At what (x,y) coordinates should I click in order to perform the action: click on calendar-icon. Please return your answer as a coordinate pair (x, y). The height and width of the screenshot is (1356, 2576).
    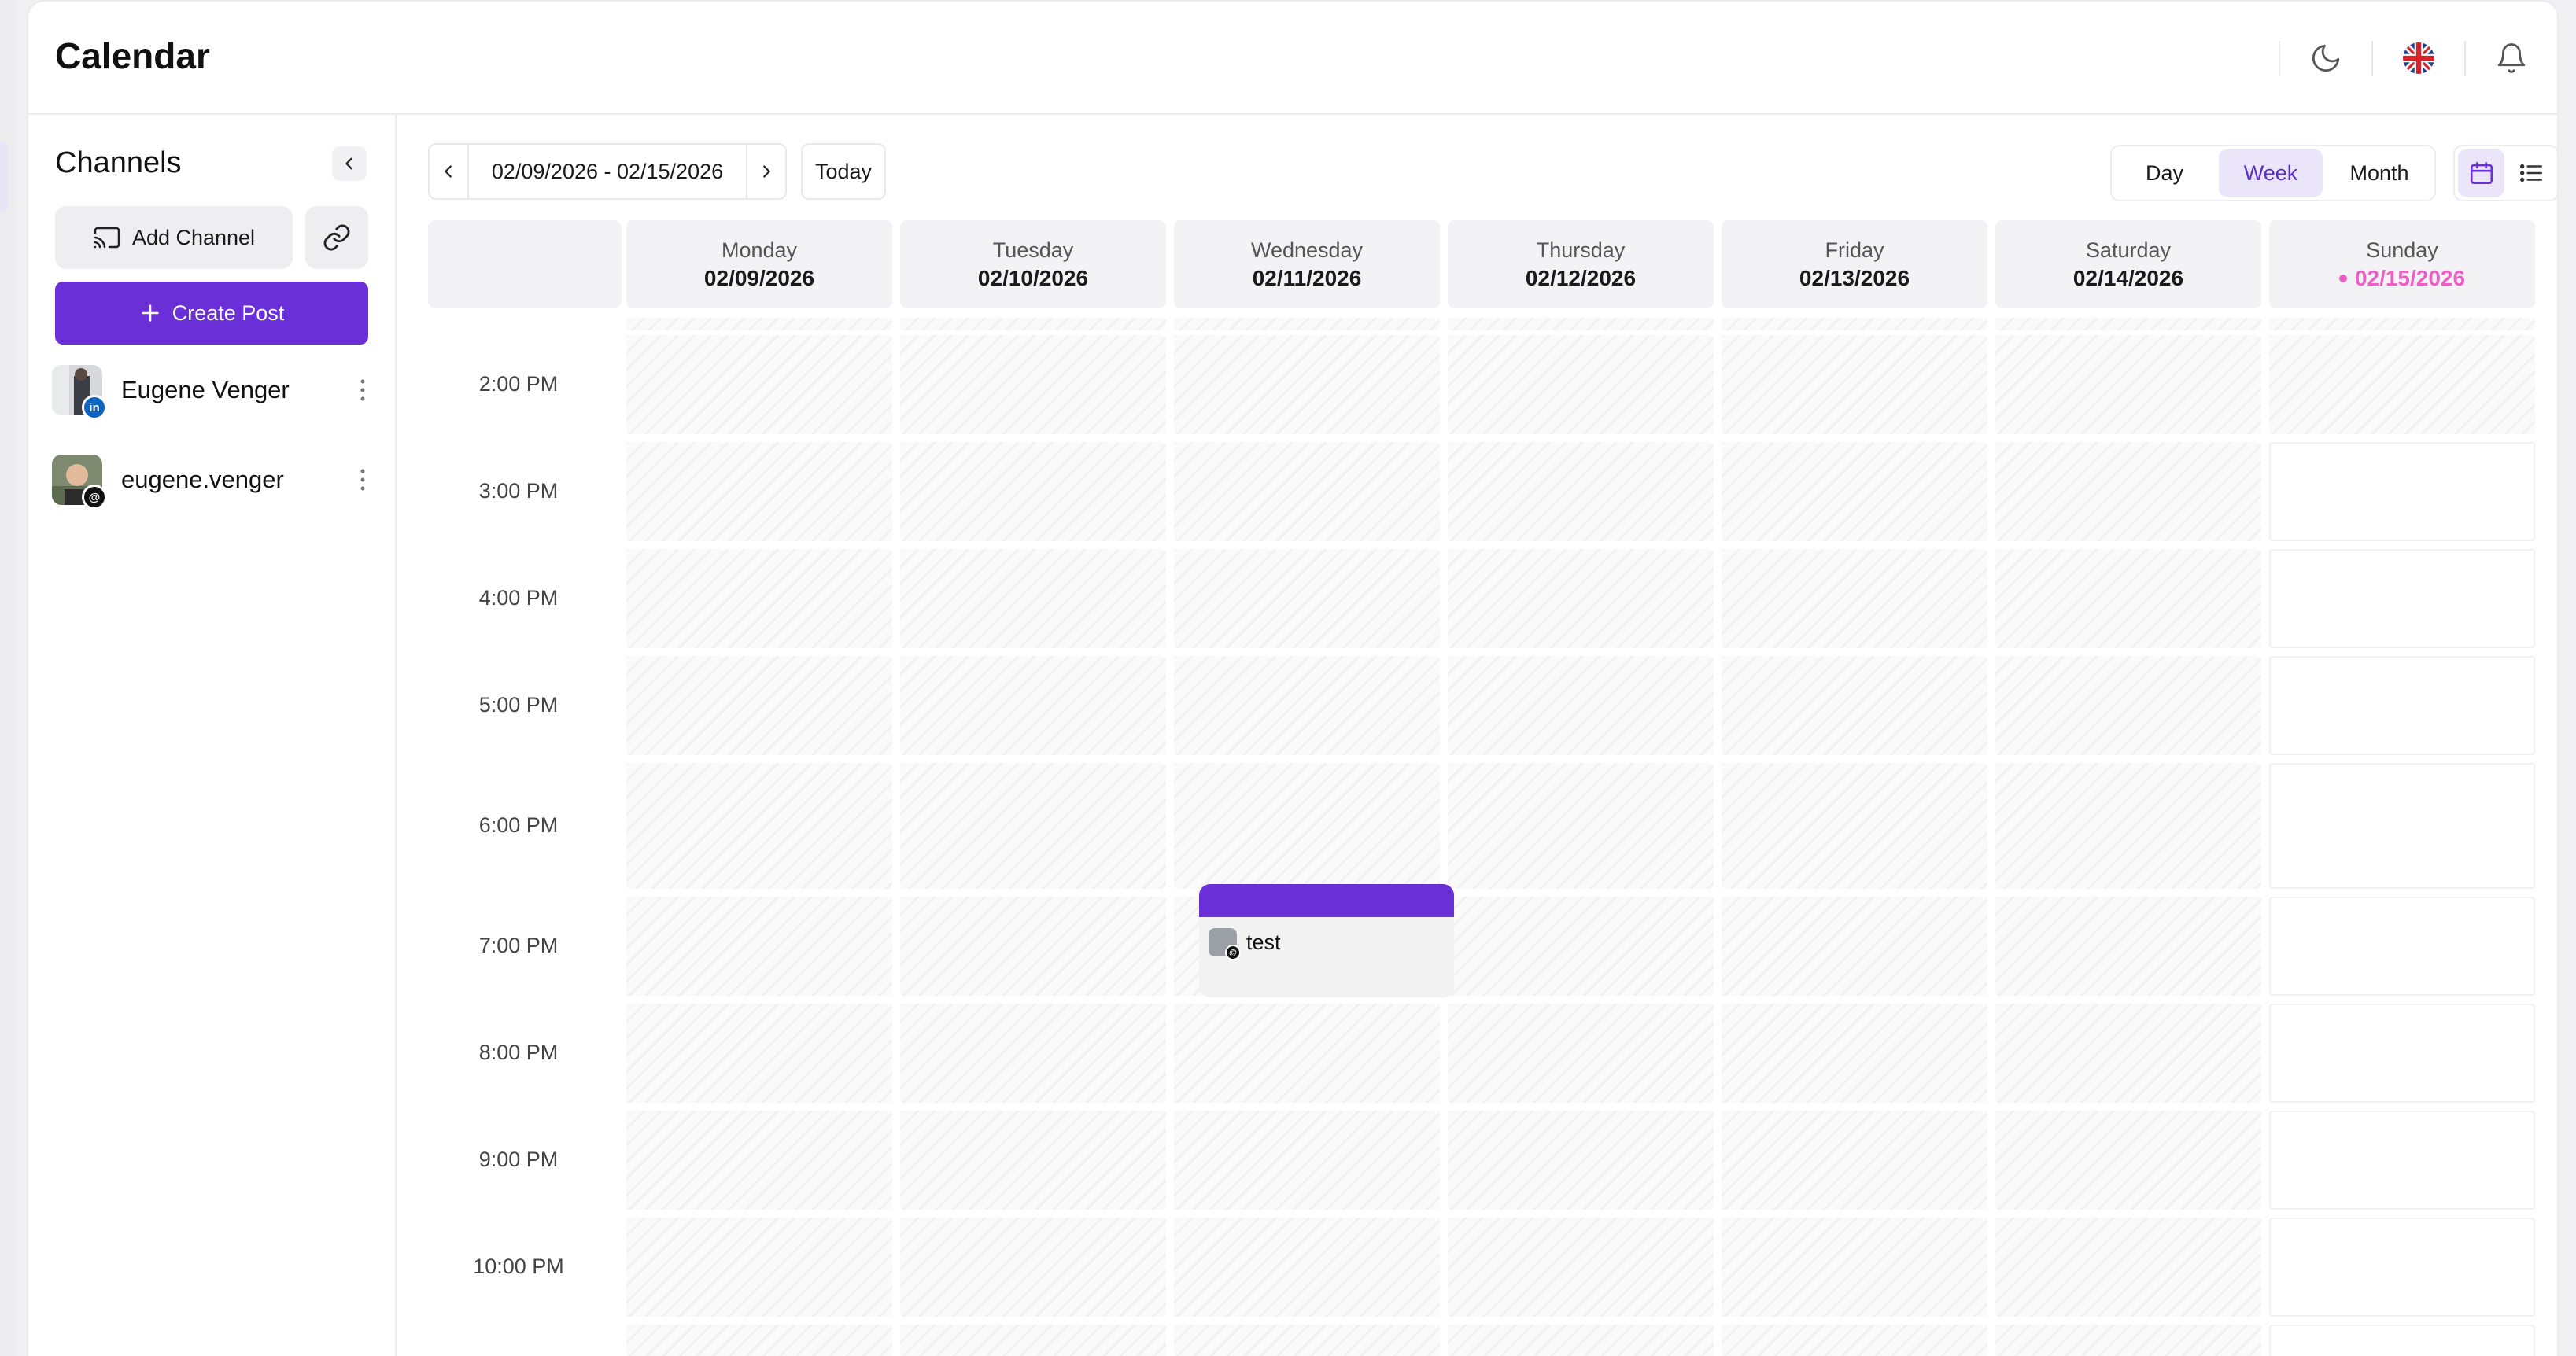
    Looking at the image, I should click on (2481, 173).